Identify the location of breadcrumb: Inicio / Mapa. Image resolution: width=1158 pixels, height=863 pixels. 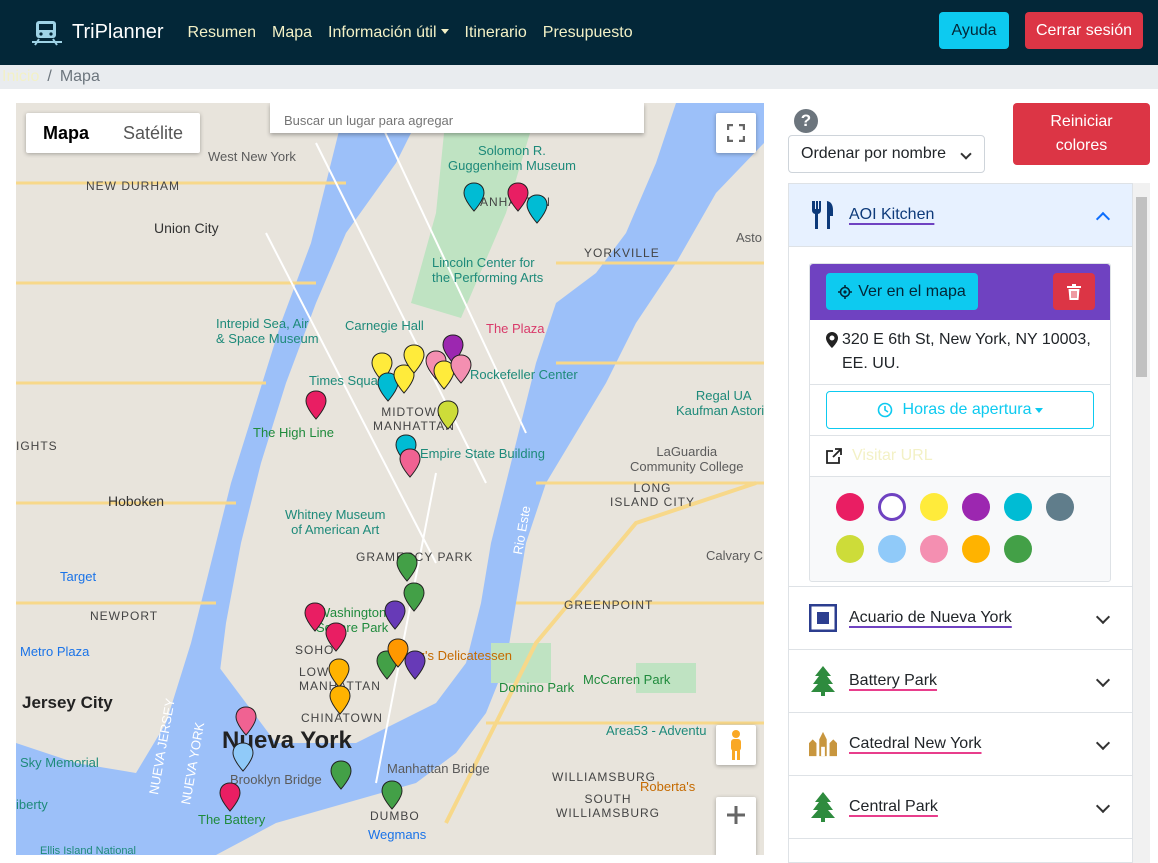
(579, 77).